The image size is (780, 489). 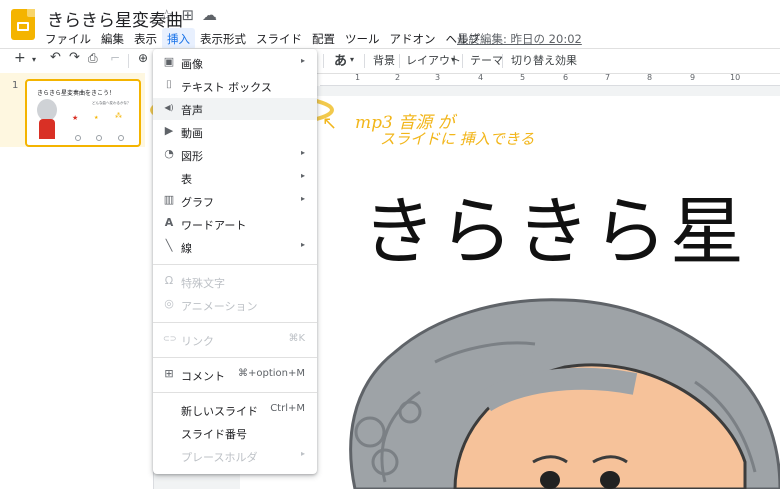 What do you see at coordinates (219, 457) in the screenshot?
I see `menu-item-label: プレースホルダ` at bounding box center [219, 457].